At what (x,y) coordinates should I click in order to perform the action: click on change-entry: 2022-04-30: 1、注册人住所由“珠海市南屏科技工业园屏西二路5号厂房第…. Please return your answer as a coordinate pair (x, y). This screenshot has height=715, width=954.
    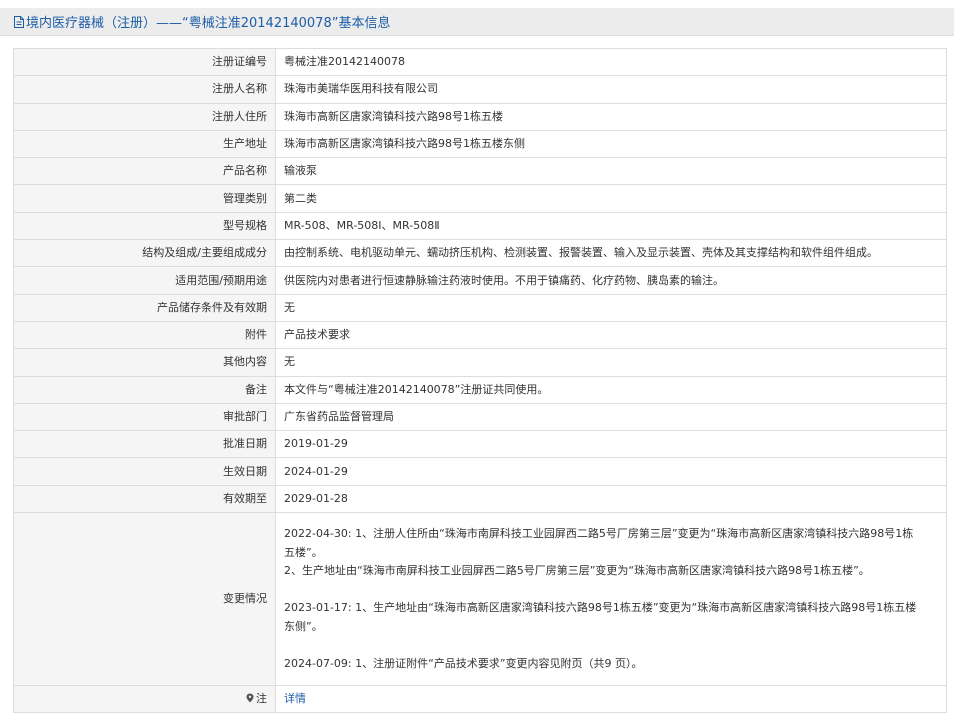
    Looking at the image, I should click on (611, 553).